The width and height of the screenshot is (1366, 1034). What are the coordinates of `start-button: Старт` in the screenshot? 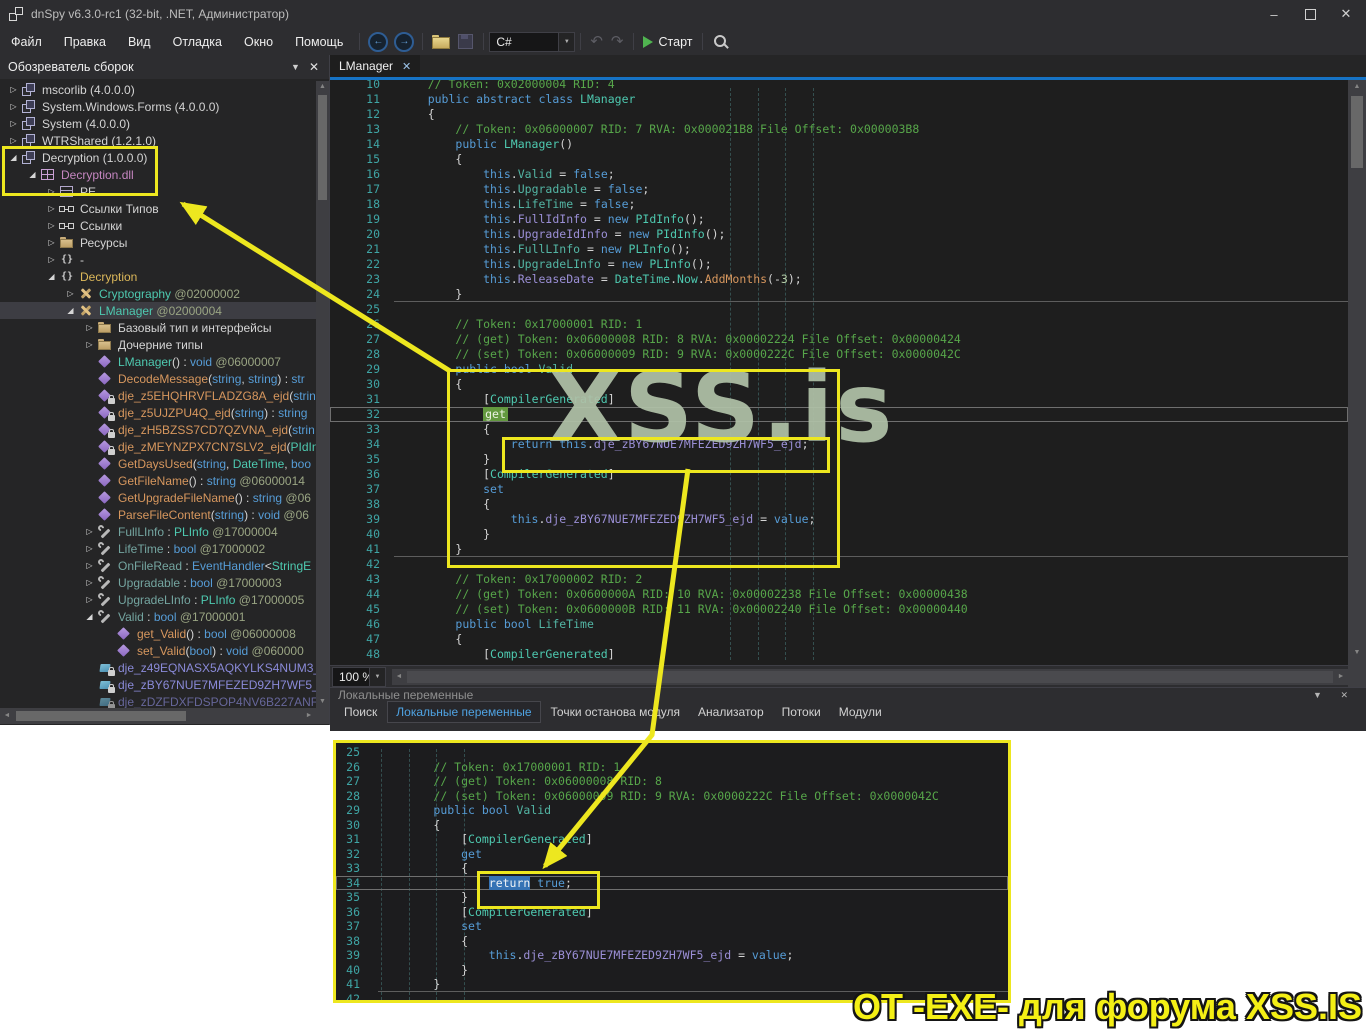 It's located at (676, 42).